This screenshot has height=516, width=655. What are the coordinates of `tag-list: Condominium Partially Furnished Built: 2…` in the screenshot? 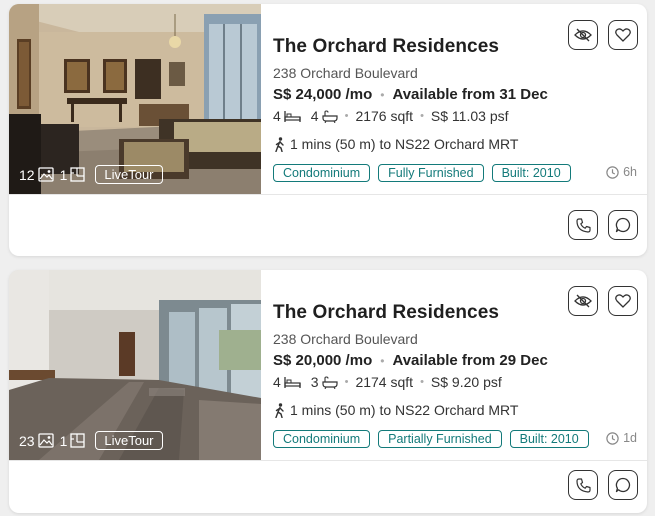 It's located at (431, 439).